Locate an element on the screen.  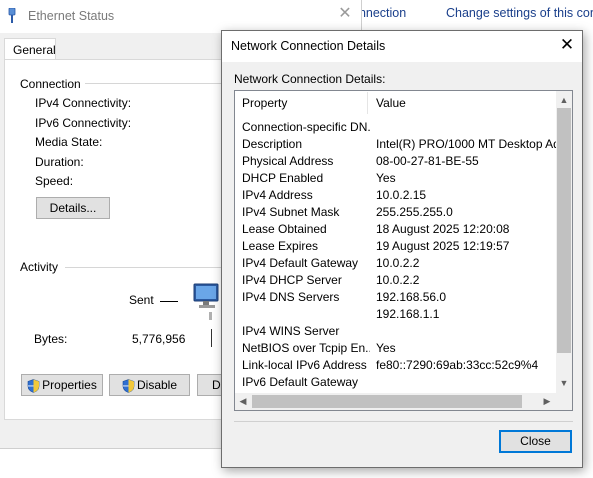
disable-button: Disable is located at coordinates (149, 385).